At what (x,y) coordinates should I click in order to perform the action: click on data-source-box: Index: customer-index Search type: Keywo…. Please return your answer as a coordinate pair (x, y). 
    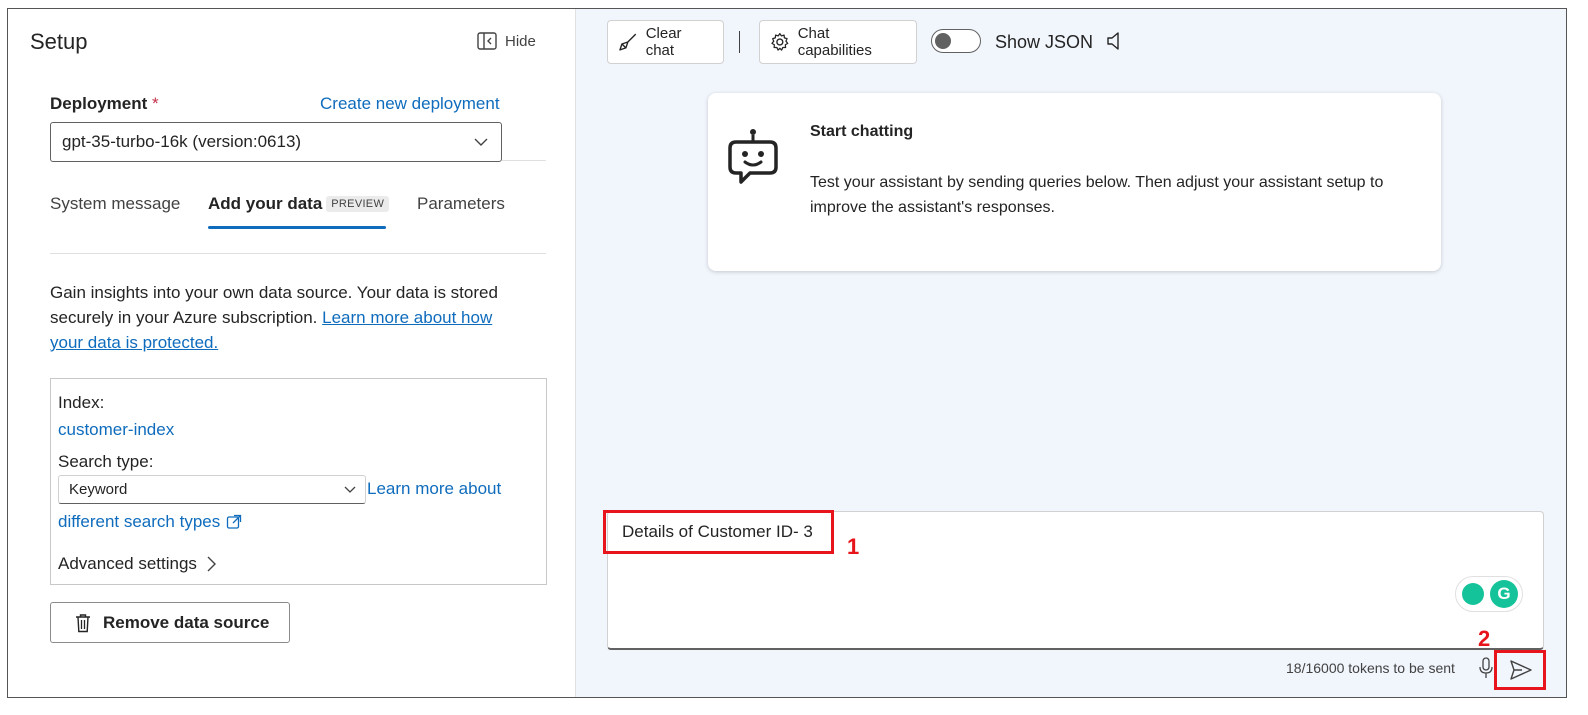
    Looking at the image, I should click on (298, 481).